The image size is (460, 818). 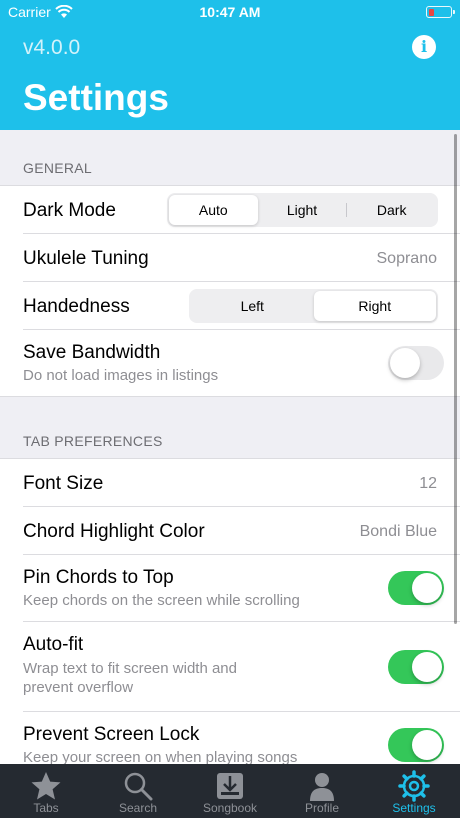 What do you see at coordinates (230, 428) in the screenshot?
I see `section-header-tab-preferences: TAB PREFERENCES` at bounding box center [230, 428].